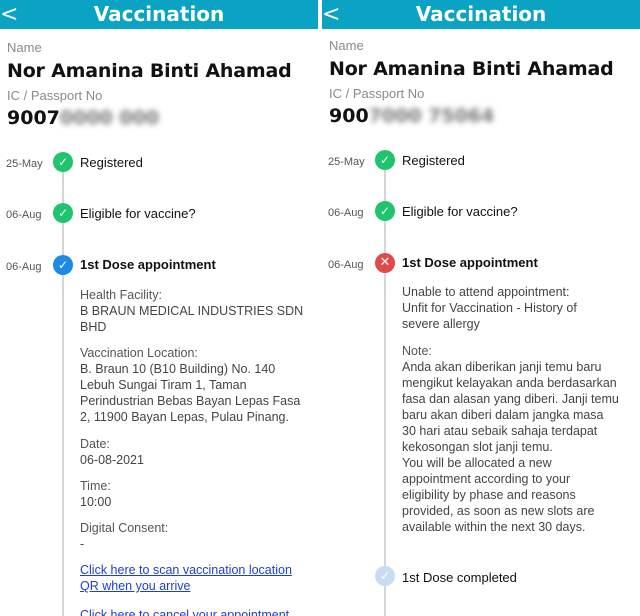 This screenshot has height=616, width=640. Describe the element at coordinates (385, 263) in the screenshot. I see `x-circle-icon: ✕` at that location.